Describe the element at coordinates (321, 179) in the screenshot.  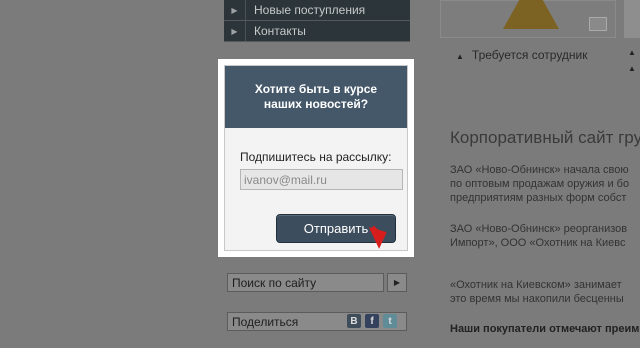
I see `email-field` at that location.